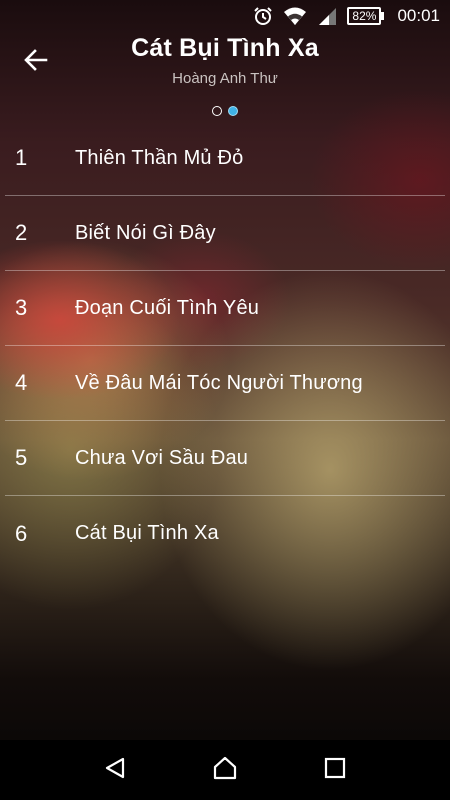  What do you see at coordinates (159, 157) in the screenshot?
I see `track-title: Thiên Thần Mủ Đỏ` at bounding box center [159, 157].